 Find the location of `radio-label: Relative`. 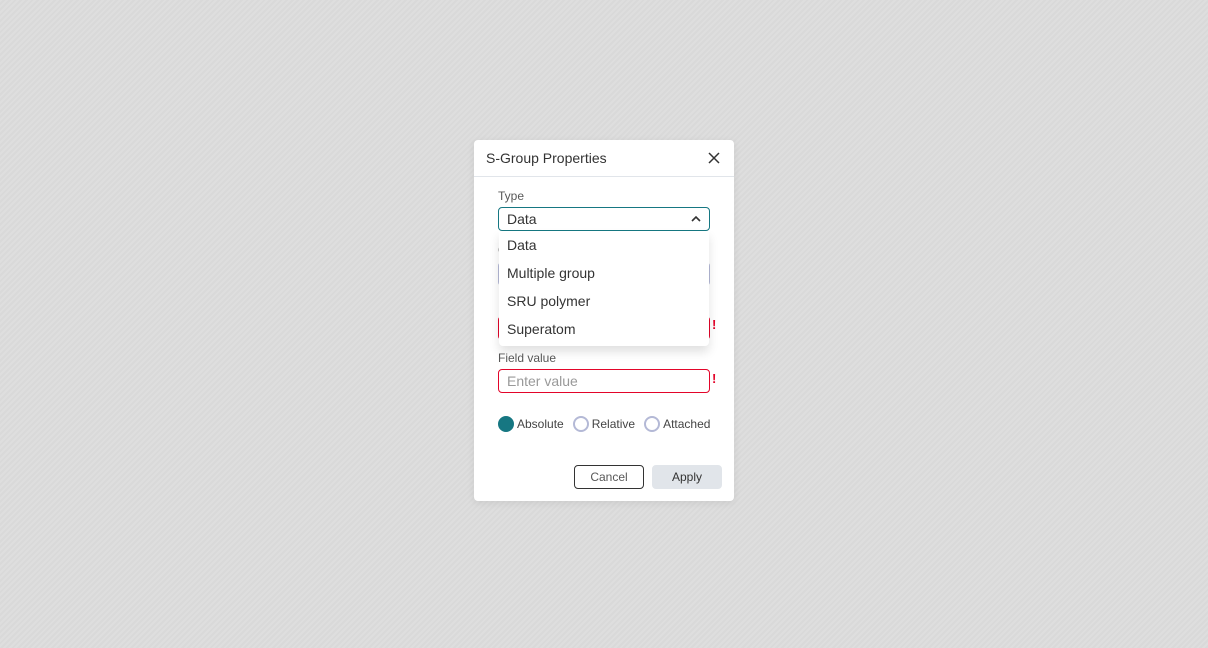

radio-label: Relative is located at coordinates (613, 424).